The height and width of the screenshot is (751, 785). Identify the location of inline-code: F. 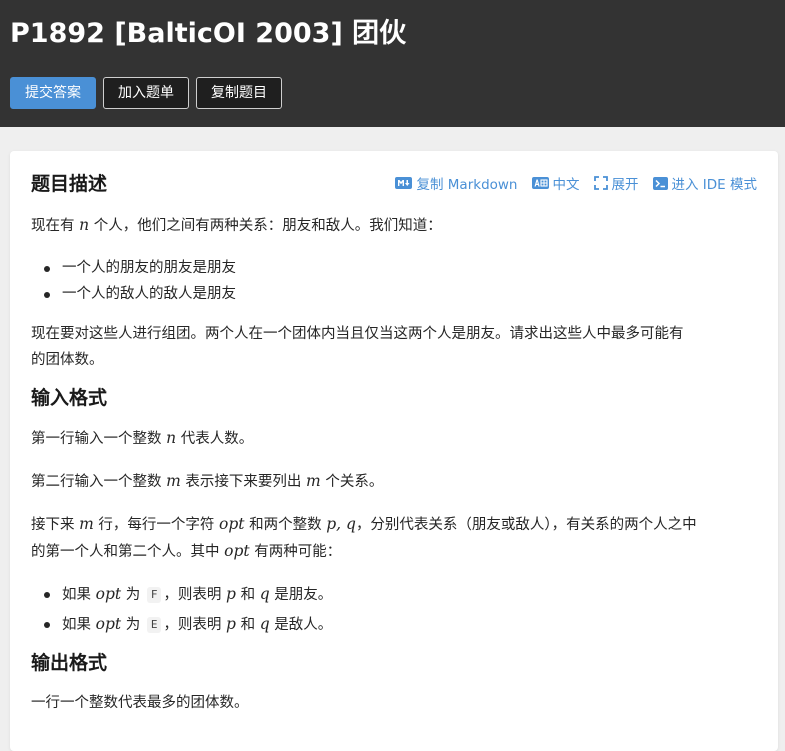
(154, 595).